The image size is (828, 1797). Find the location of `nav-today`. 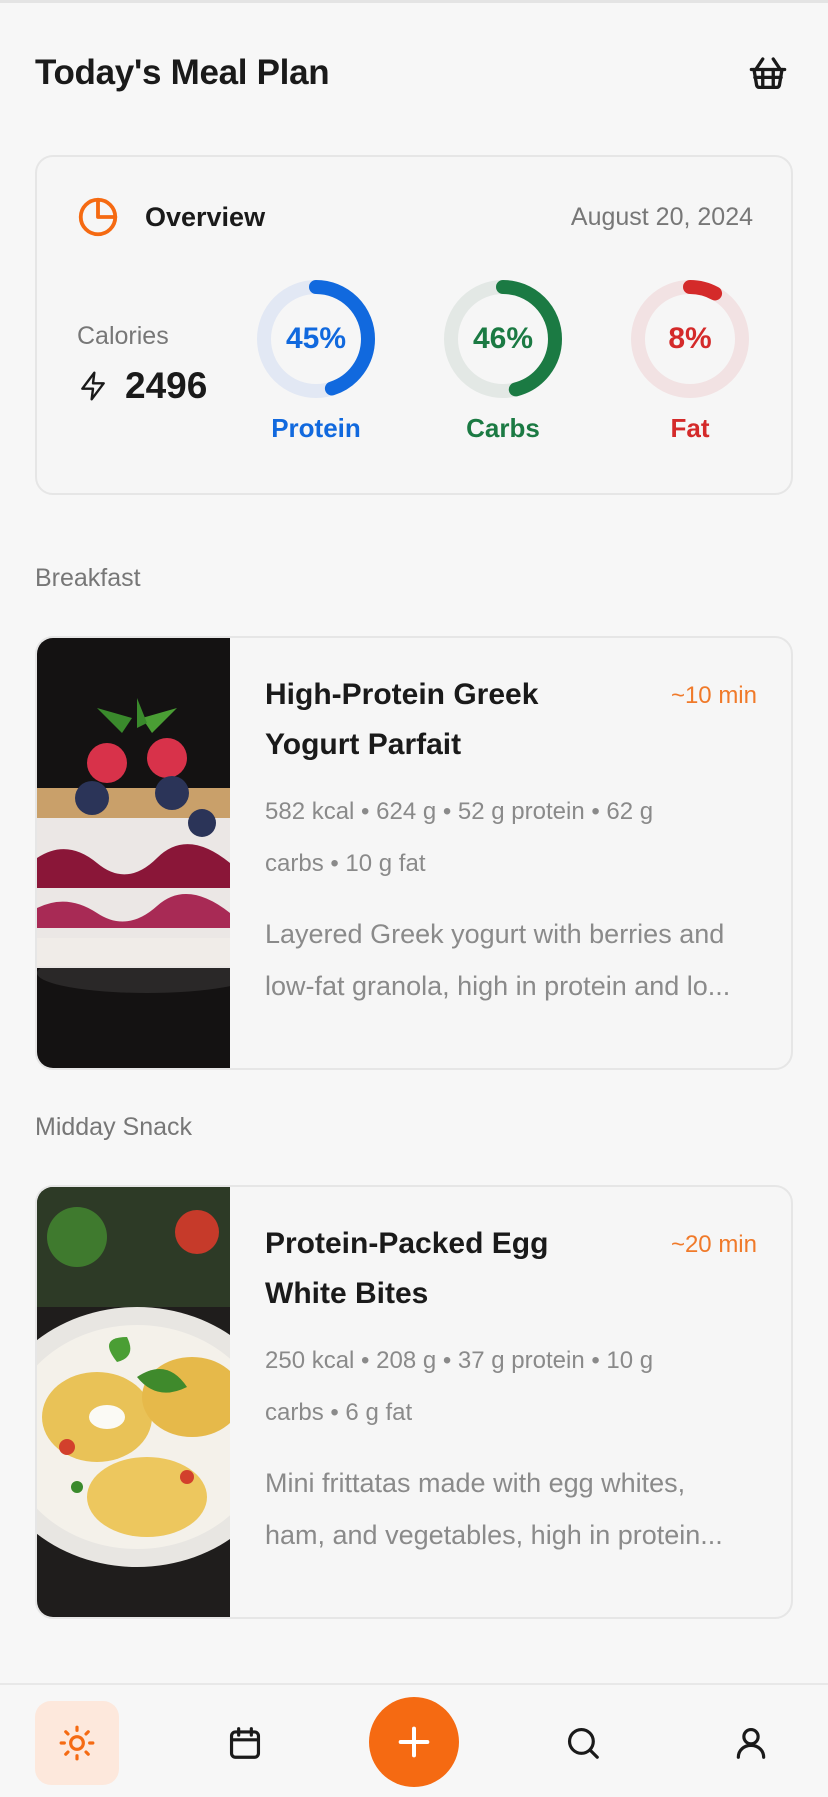

nav-today is located at coordinates (77, 1743).